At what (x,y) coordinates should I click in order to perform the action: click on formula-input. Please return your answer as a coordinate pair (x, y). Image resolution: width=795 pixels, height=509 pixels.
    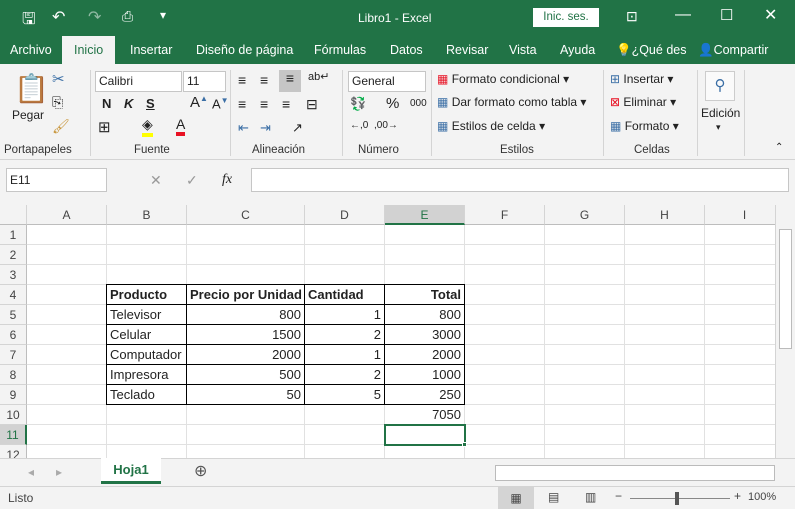
    Looking at the image, I should click on (520, 180).